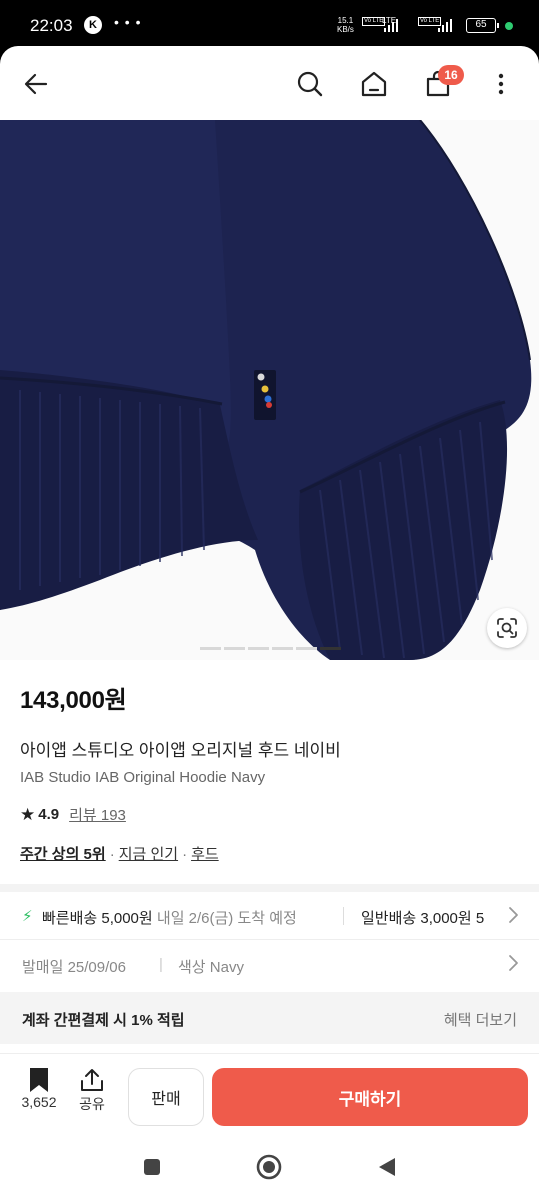 The width and height of the screenshot is (539, 1200). I want to click on product-title-english: IAB Studio IAB Original Hoodie Navy, so click(143, 777).